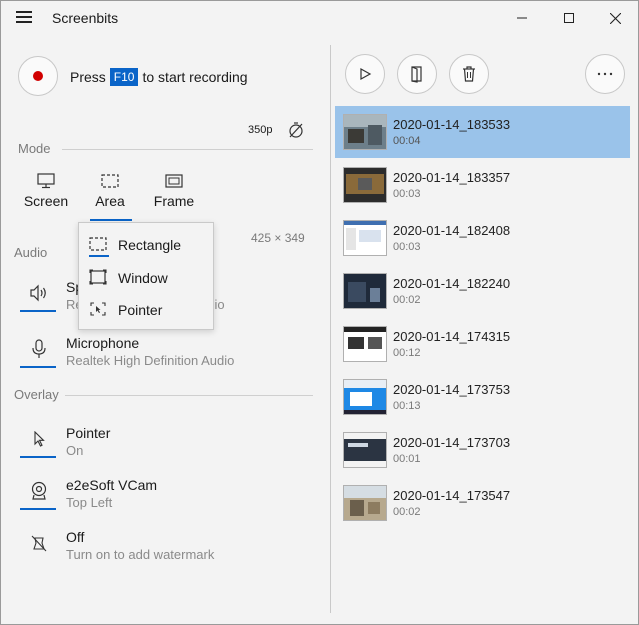 The image size is (639, 625). What do you see at coordinates (24, 18) in the screenshot?
I see `hamburger-menu-icon` at bounding box center [24, 18].